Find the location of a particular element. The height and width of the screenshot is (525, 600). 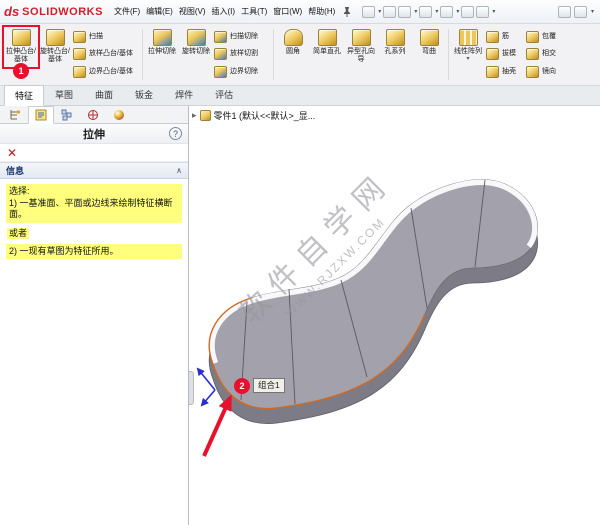

file-properties-icon is located at coordinates (564, 11).